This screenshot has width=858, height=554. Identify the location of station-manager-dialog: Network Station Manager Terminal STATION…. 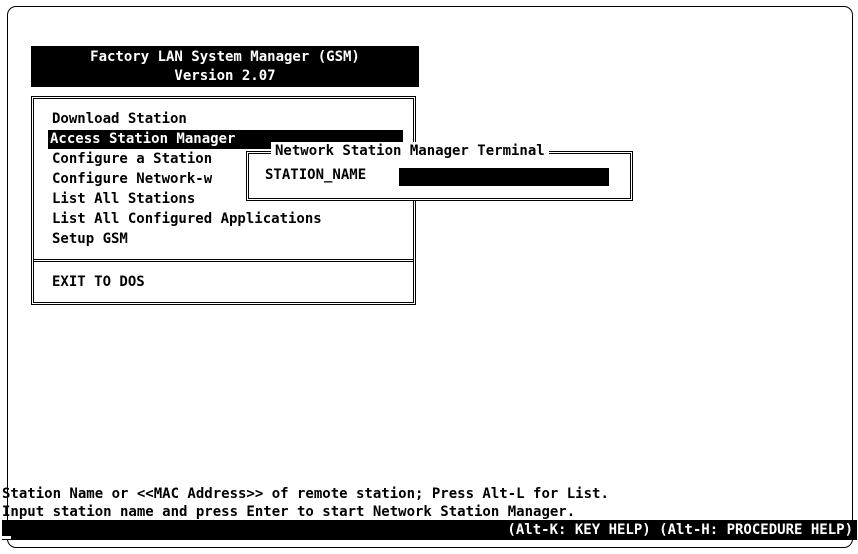
(439, 171).